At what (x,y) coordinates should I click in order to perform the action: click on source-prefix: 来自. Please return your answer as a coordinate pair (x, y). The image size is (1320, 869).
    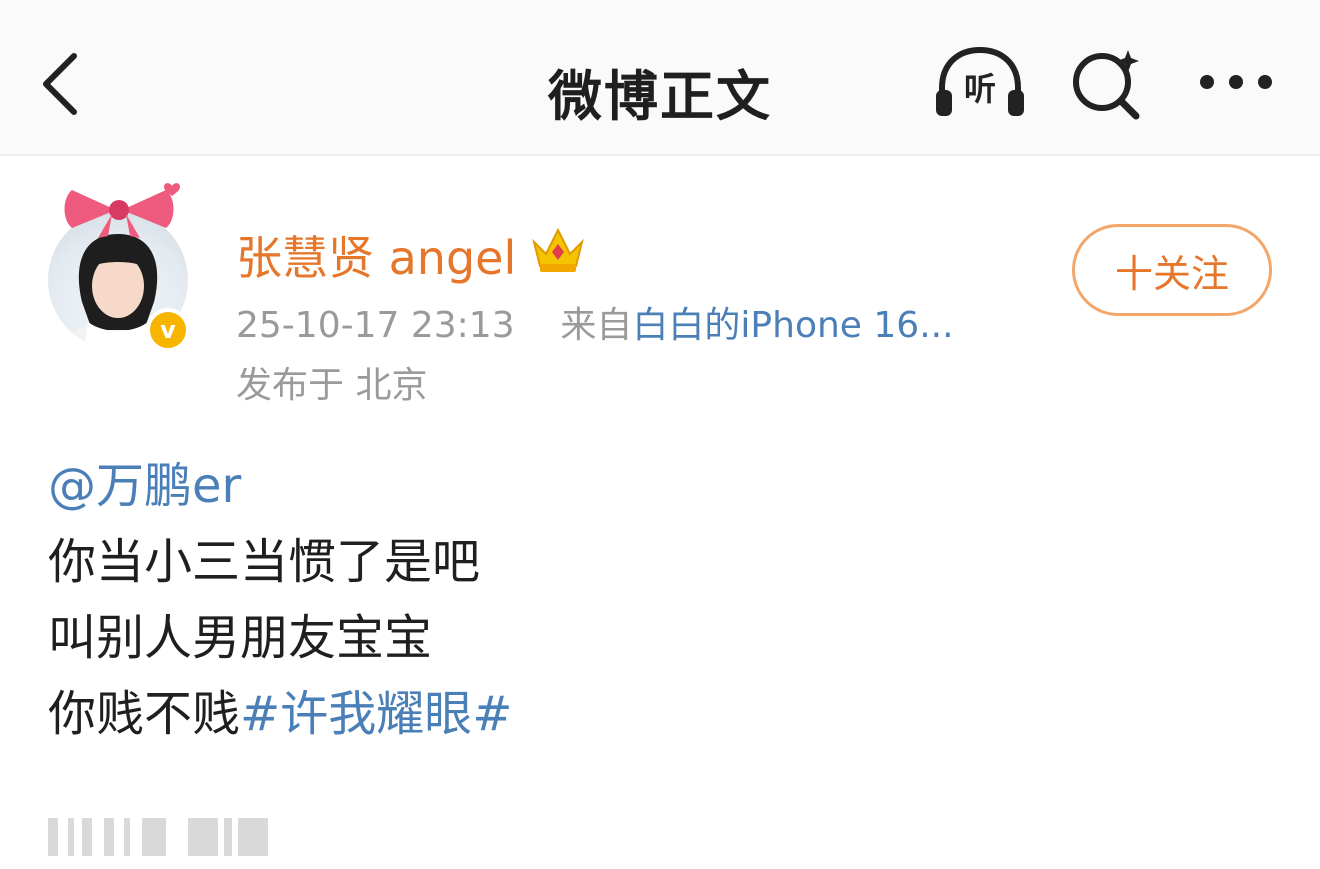
    Looking at the image, I should click on (596, 325).